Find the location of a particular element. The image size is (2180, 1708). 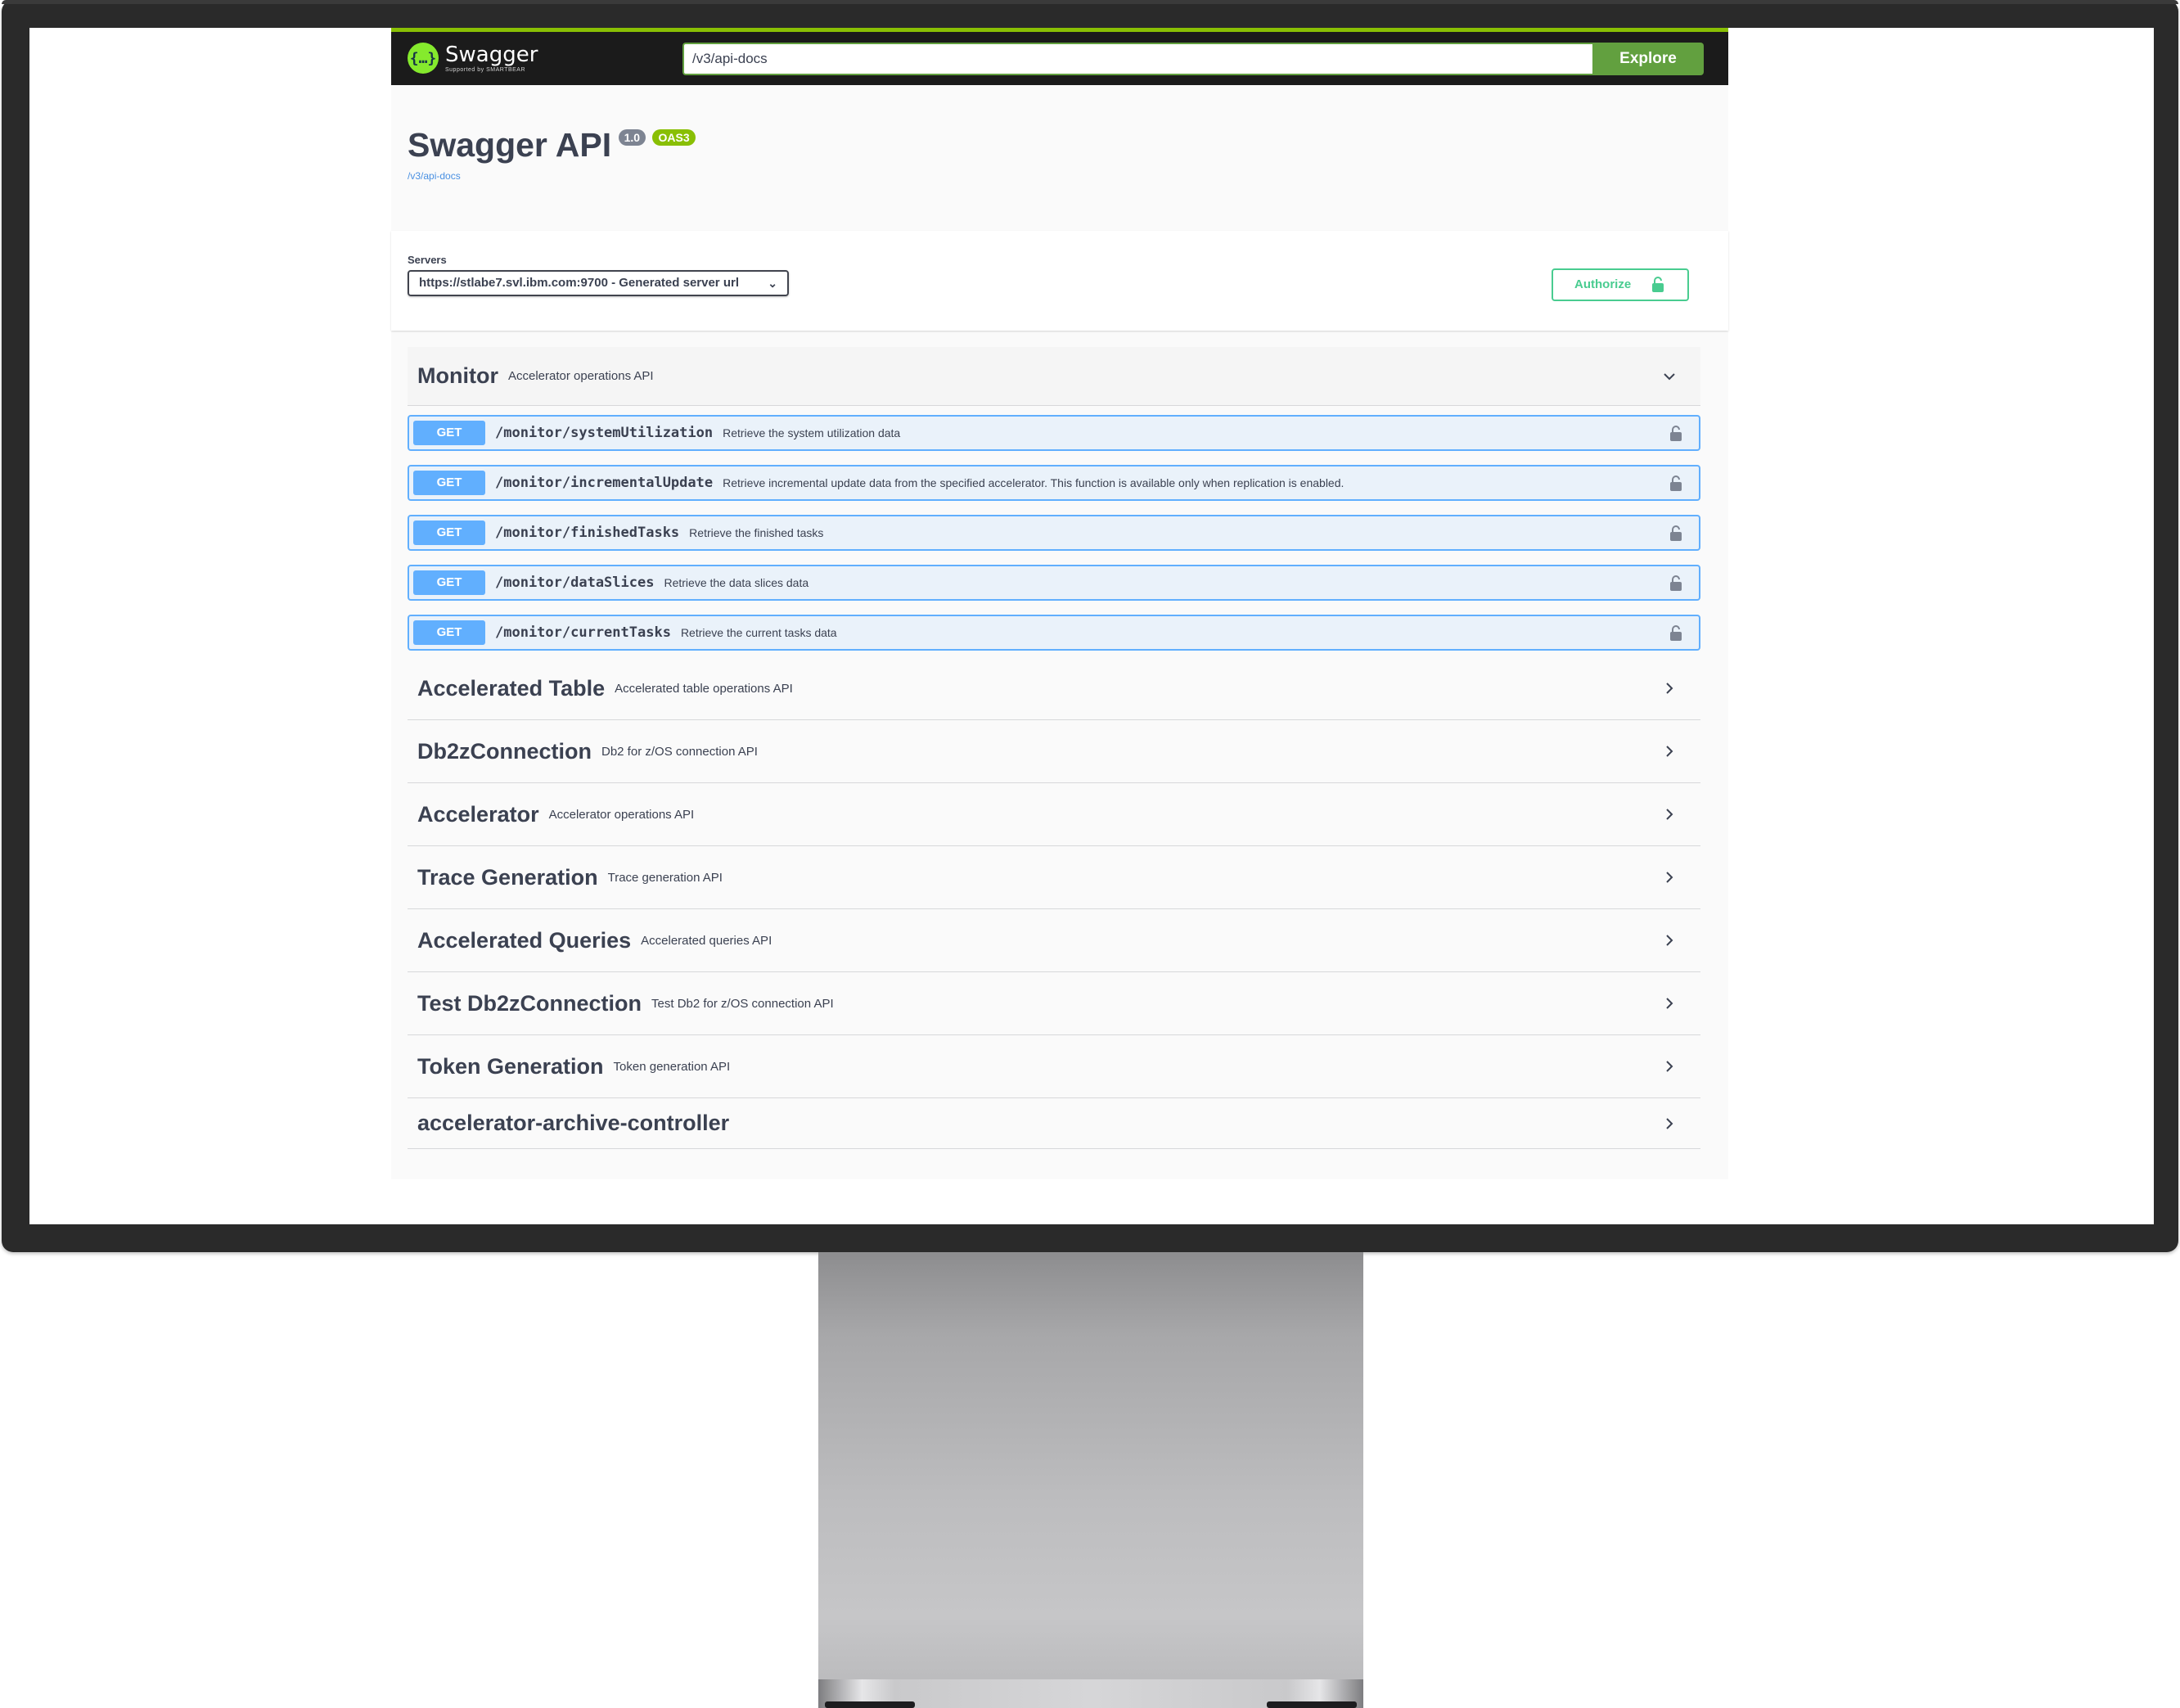

tag-token-generation: Token Generation Token generation API is located at coordinates (1054, 1066).